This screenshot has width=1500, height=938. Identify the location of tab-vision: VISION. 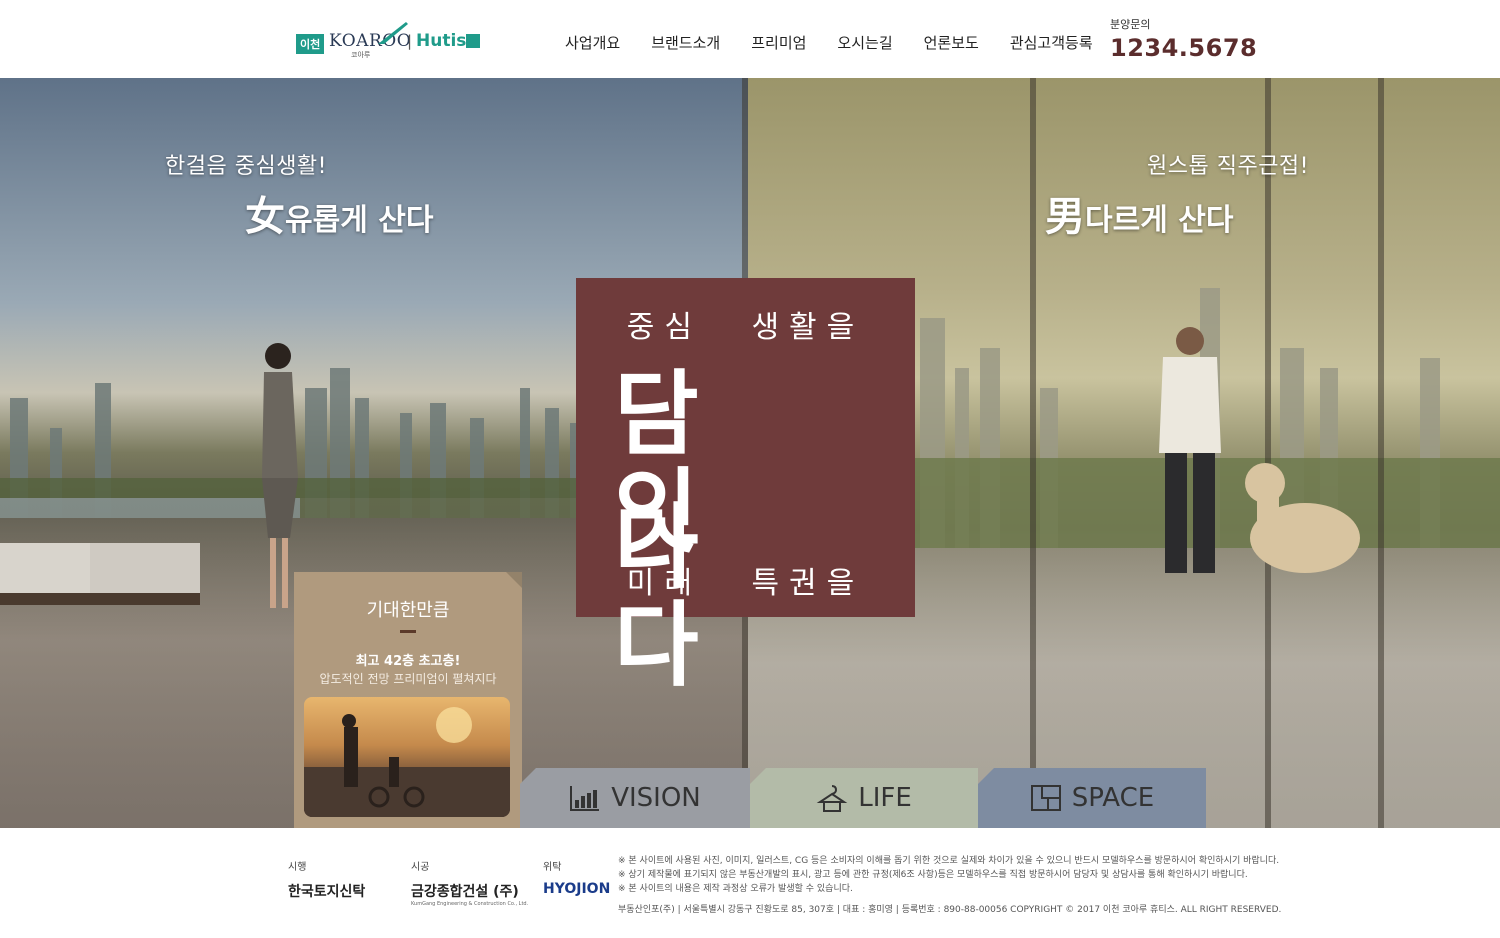
(635, 798).